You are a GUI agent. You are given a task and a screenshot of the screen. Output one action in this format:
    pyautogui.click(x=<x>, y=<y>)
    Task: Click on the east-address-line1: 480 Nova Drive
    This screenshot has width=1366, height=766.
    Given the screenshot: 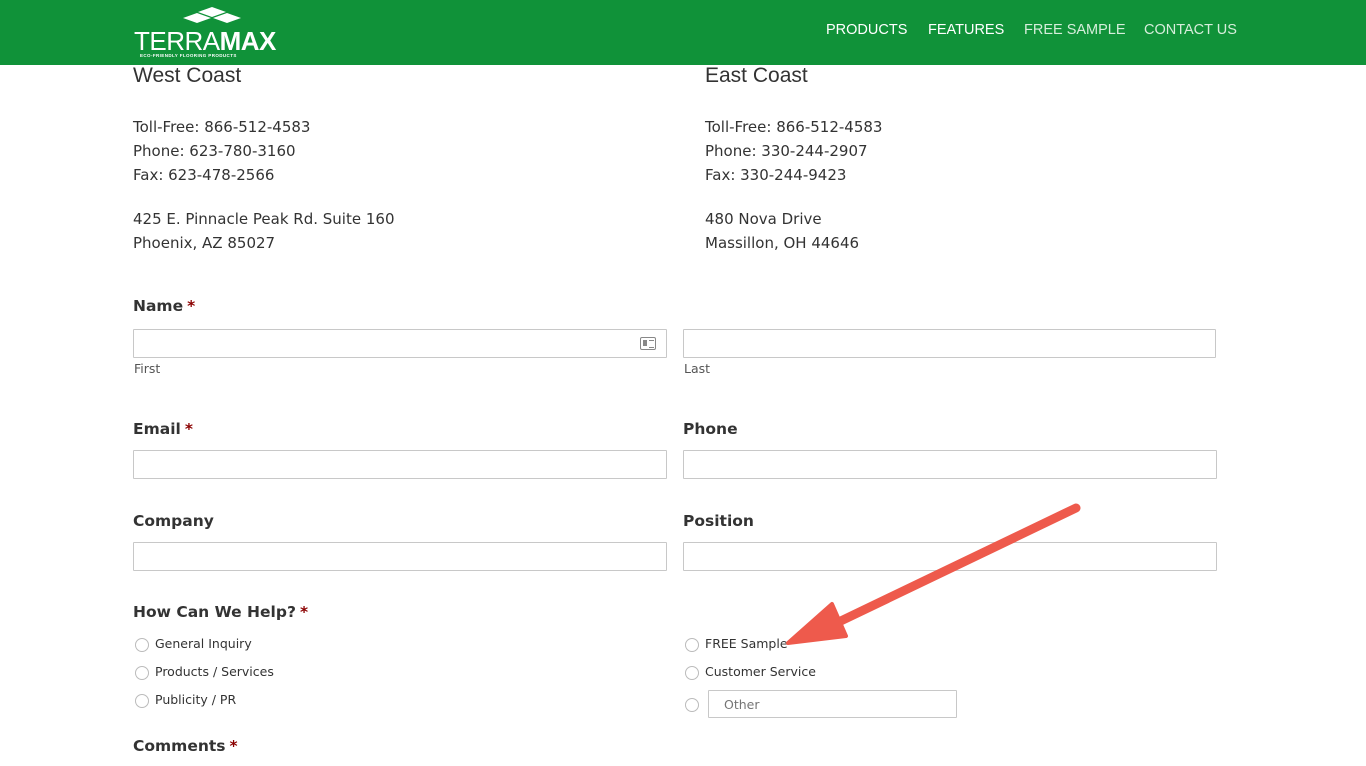 What is the action you would take?
    pyautogui.click(x=763, y=219)
    